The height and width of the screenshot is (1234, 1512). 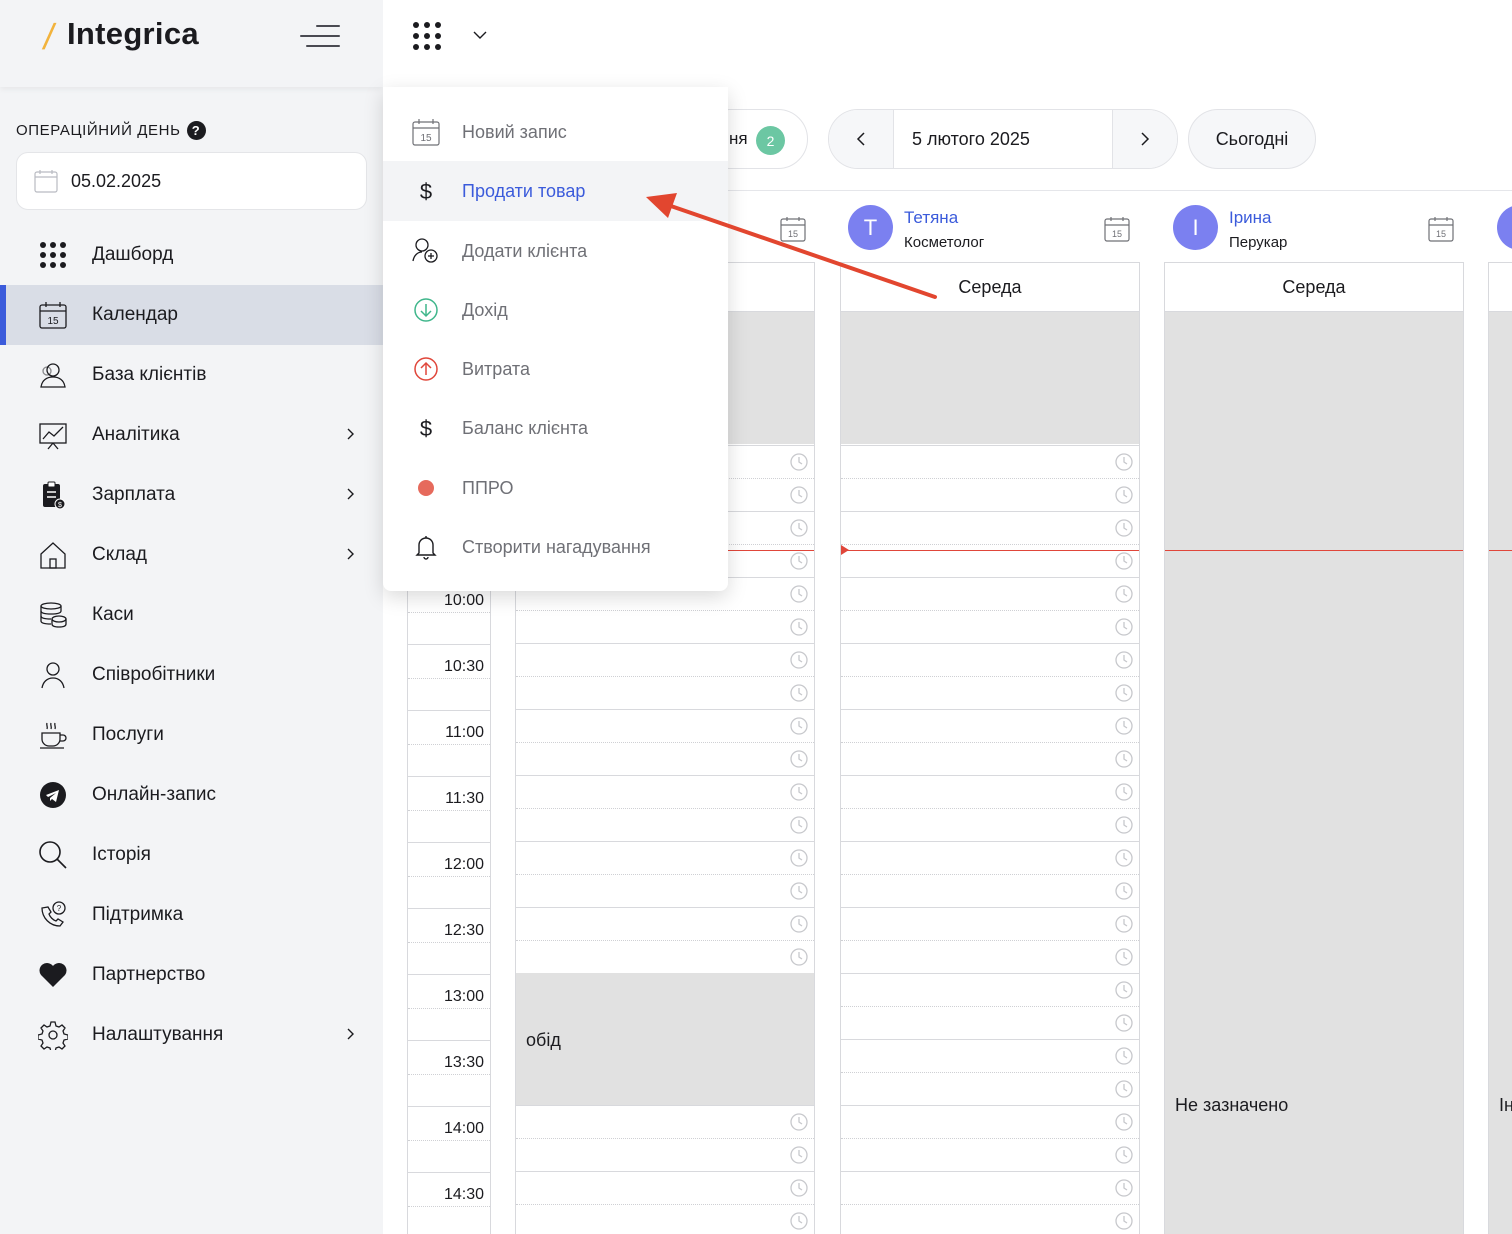 What do you see at coordinates (861, 139) in the screenshot?
I see `prev-day-button` at bounding box center [861, 139].